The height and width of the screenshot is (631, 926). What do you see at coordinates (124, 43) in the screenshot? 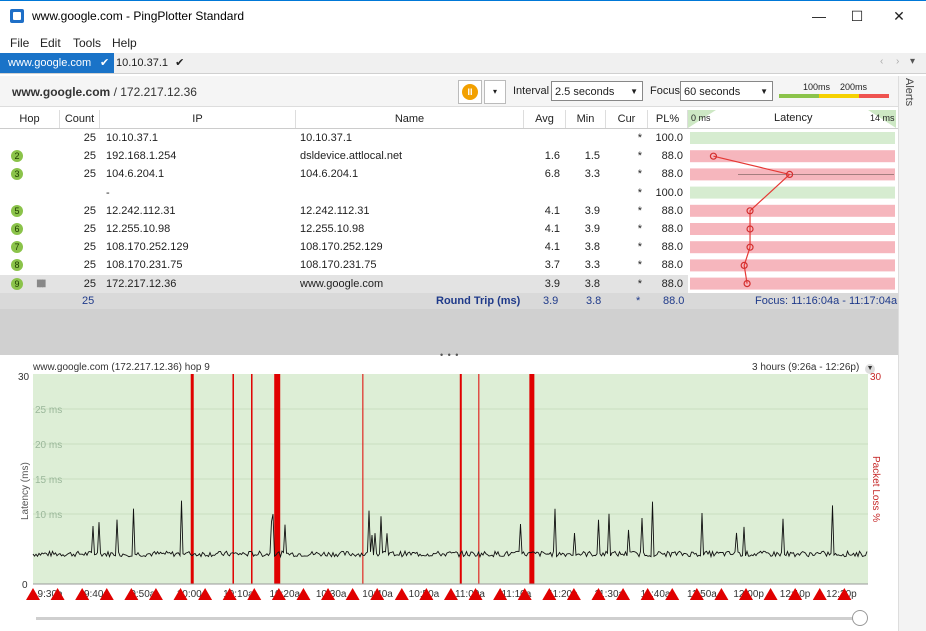
I see `menu-help: Help` at bounding box center [124, 43].